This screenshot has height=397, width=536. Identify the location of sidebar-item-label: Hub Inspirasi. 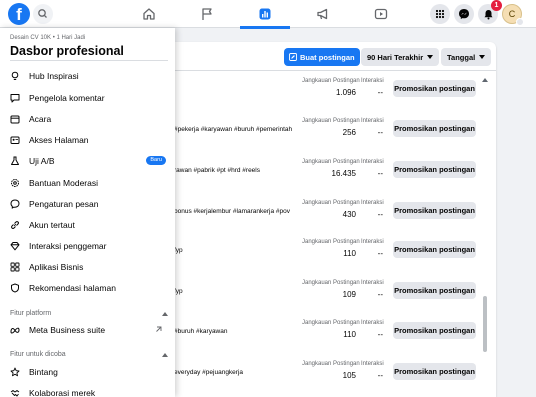
(54, 76).